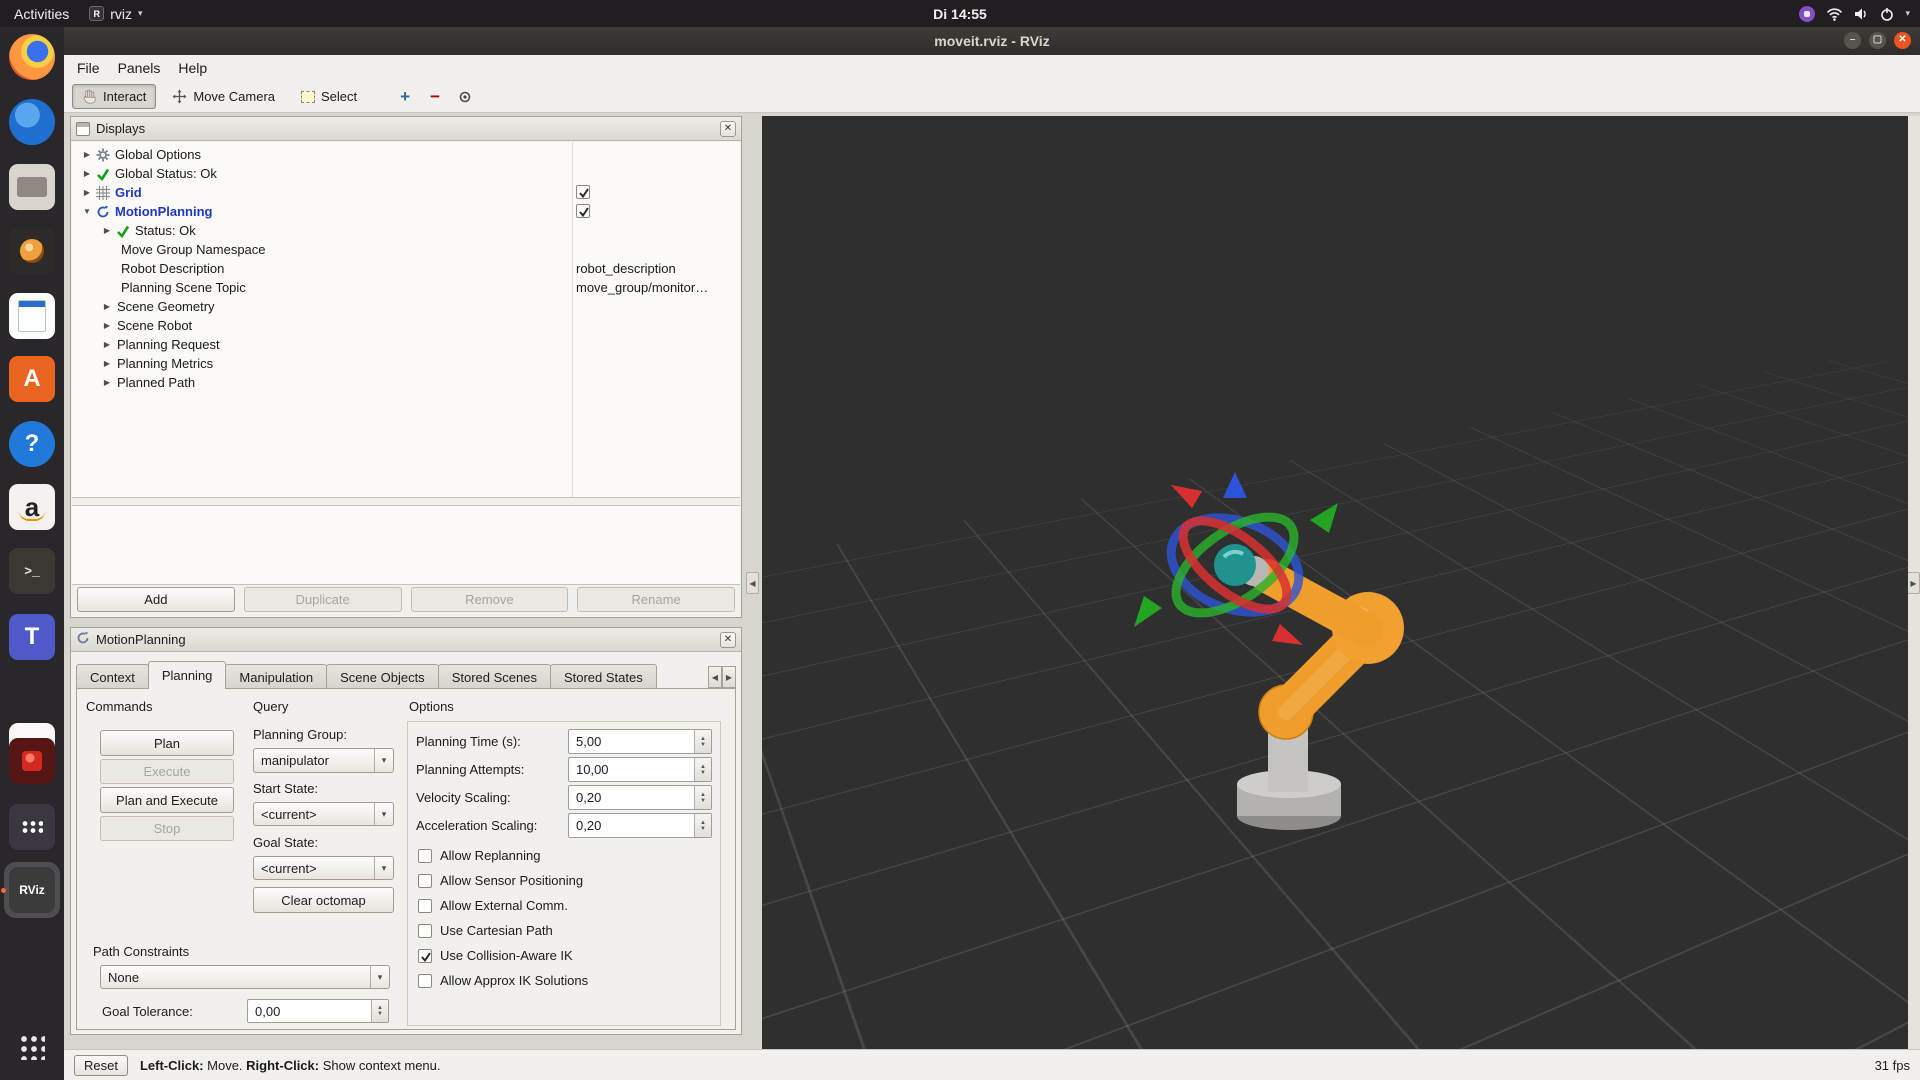  Describe the element at coordinates (32, 251) in the screenshot. I see `dock-item-camera-app` at that location.